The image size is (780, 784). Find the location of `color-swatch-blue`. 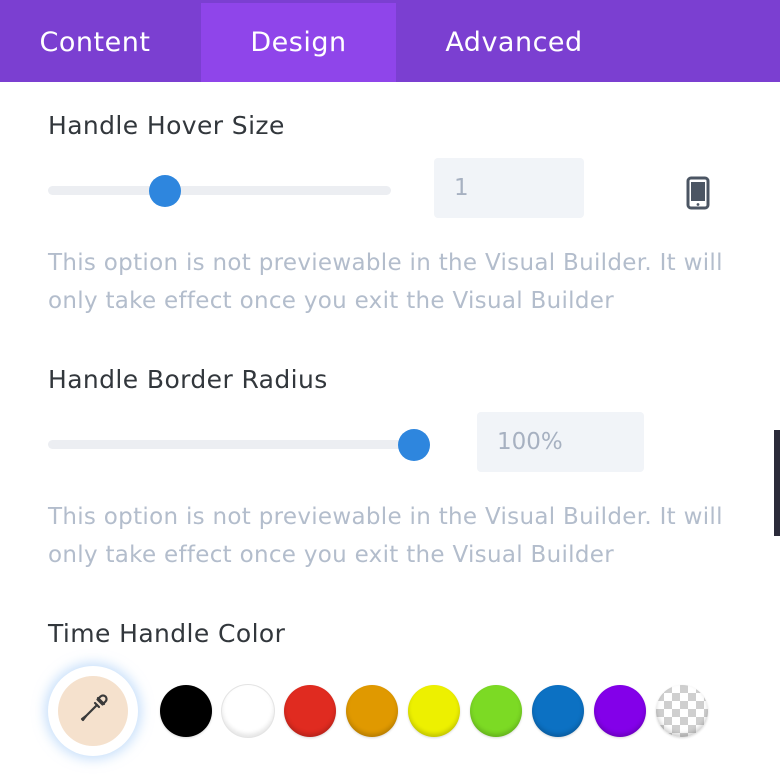

color-swatch-blue is located at coordinates (558, 711).